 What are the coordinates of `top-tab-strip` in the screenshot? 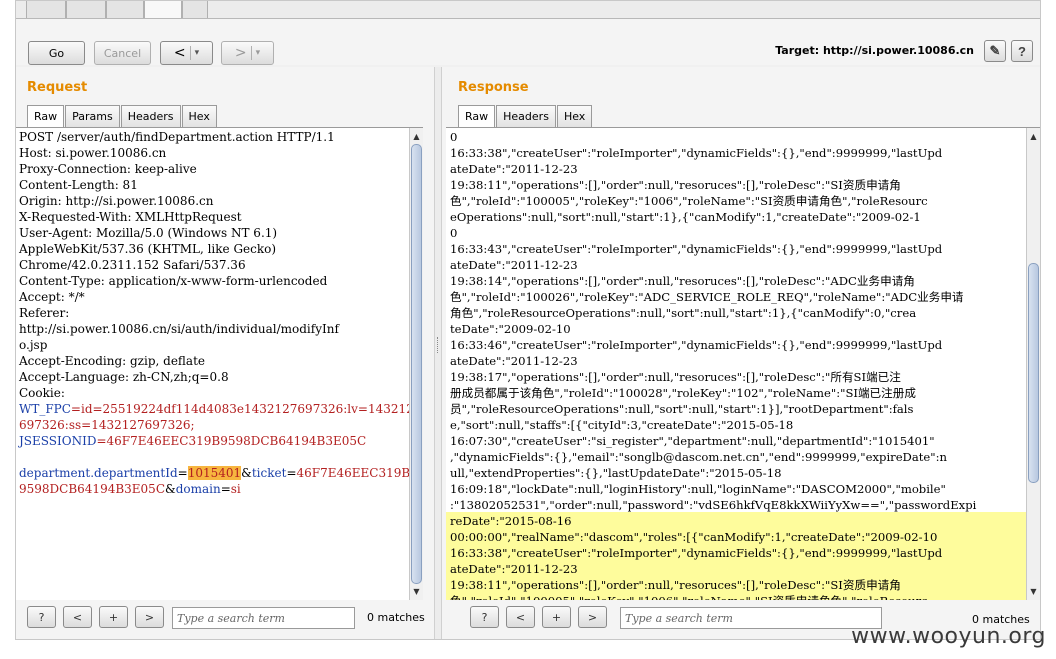 It's located at (528, 10).